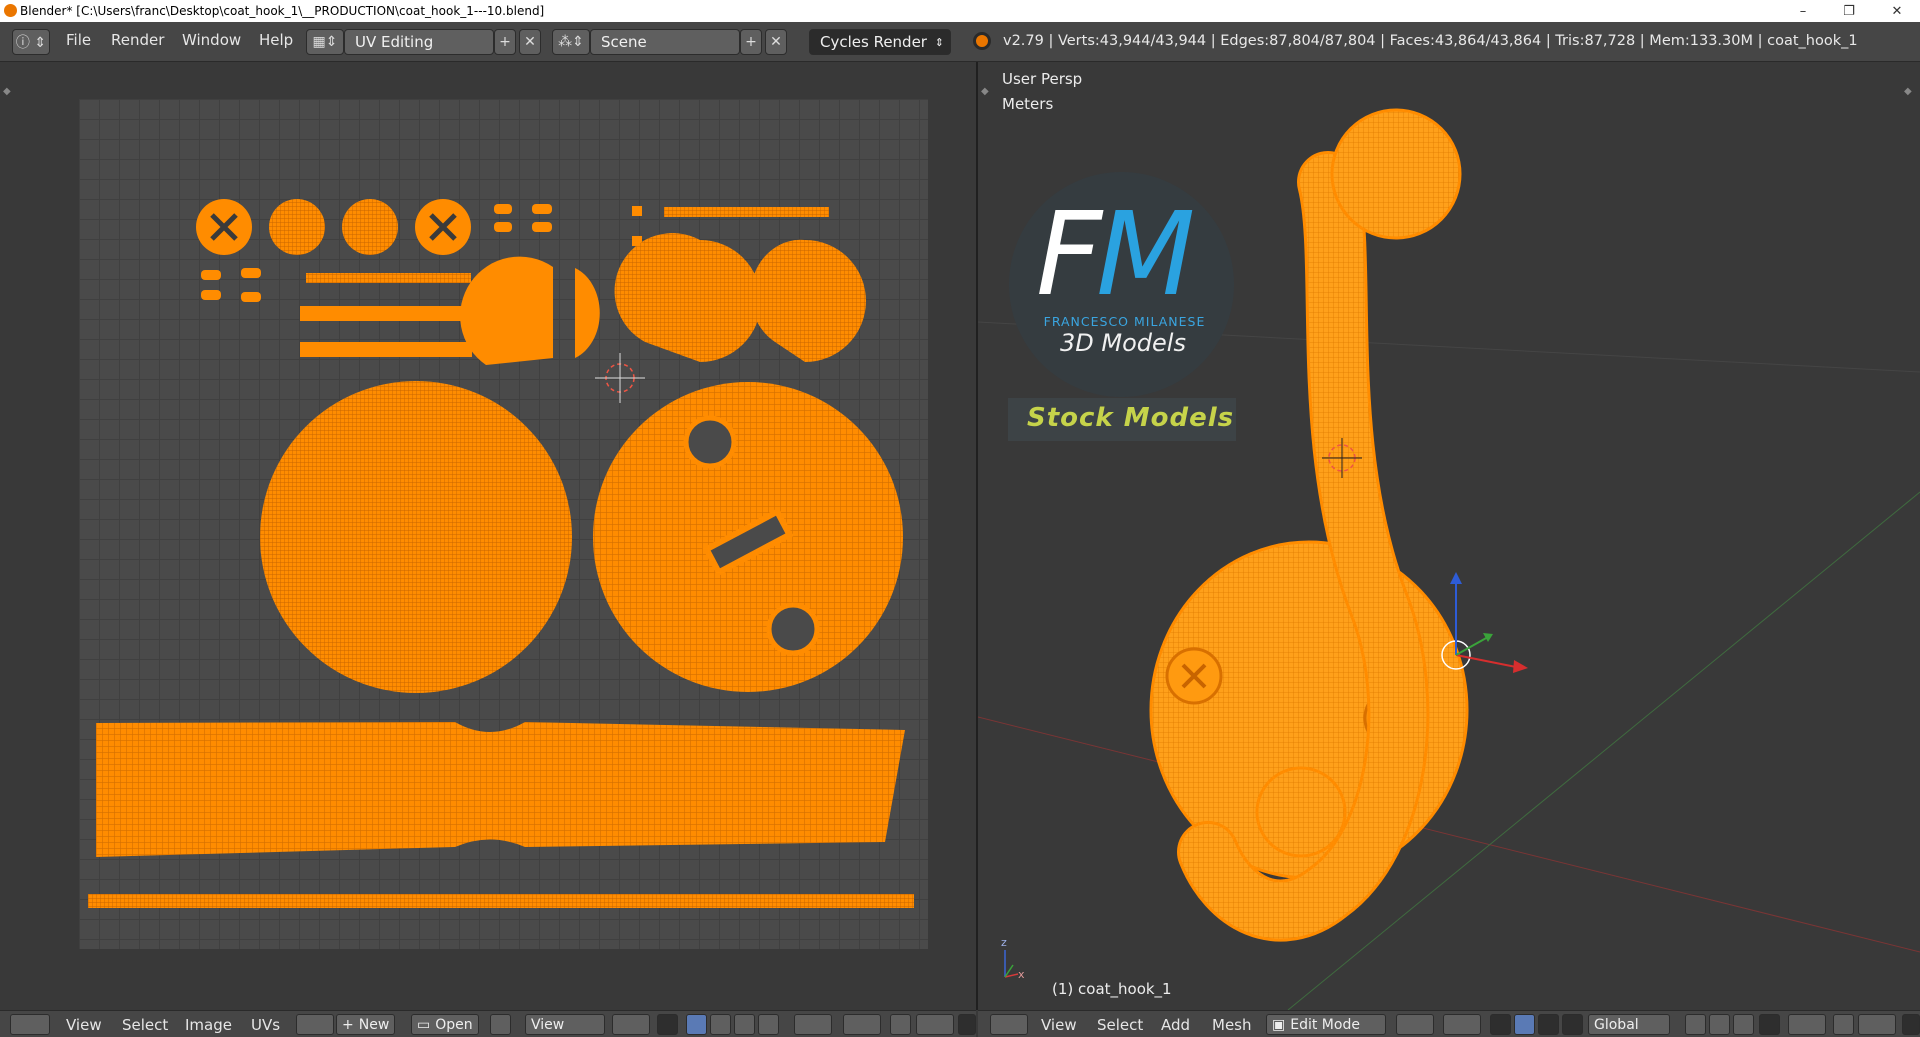 The height and width of the screenshot is (1037, 1920). Describe the element at coordinates (1069, 255) in the screenshot. I see `logo-letter-f: F` at that location.